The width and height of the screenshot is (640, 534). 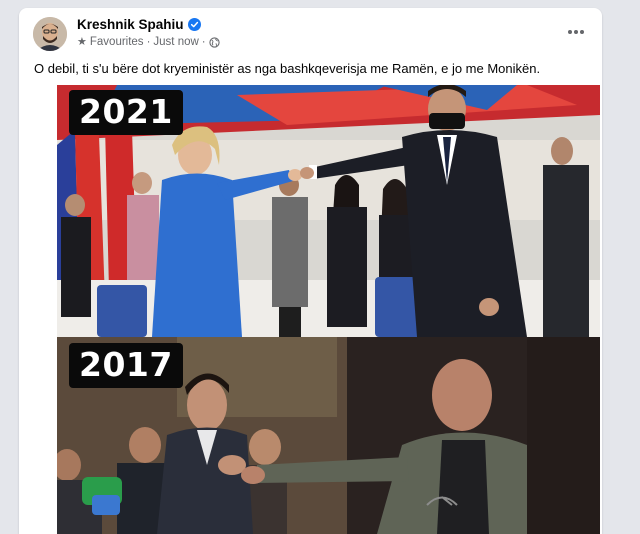 I want to click on verified-badge-icon, so click(x=194, y=24).